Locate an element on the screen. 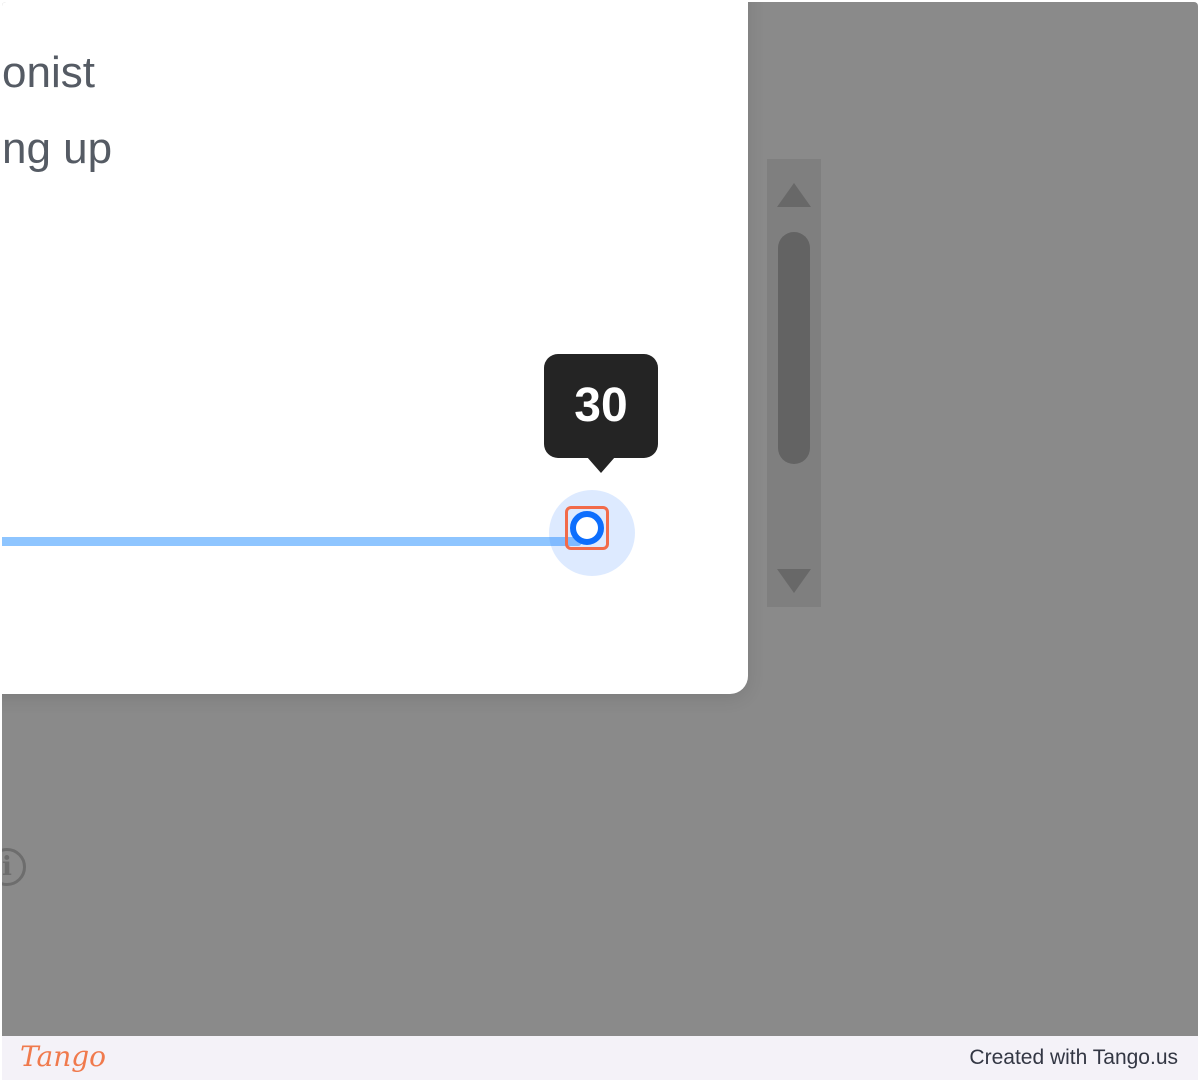 This screenshot has width=1200, height=1082. slider-track is located at coordinates (292, 541).